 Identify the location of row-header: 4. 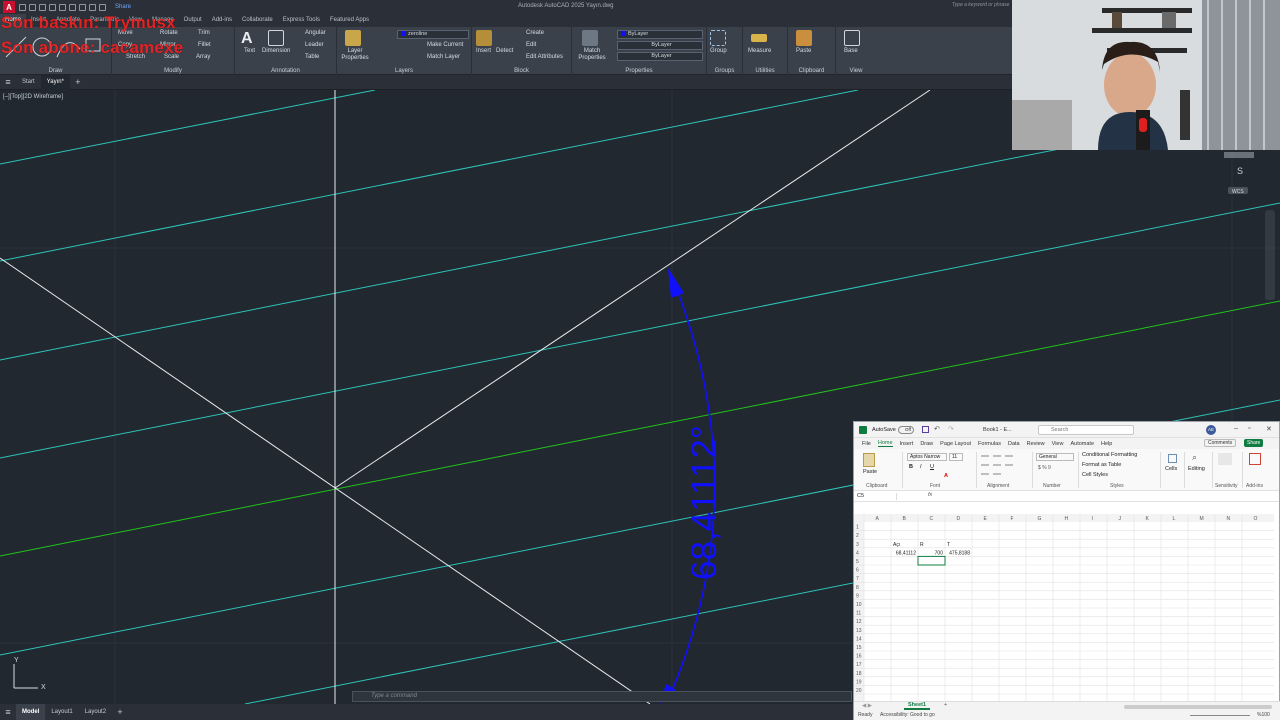
(857, 553).